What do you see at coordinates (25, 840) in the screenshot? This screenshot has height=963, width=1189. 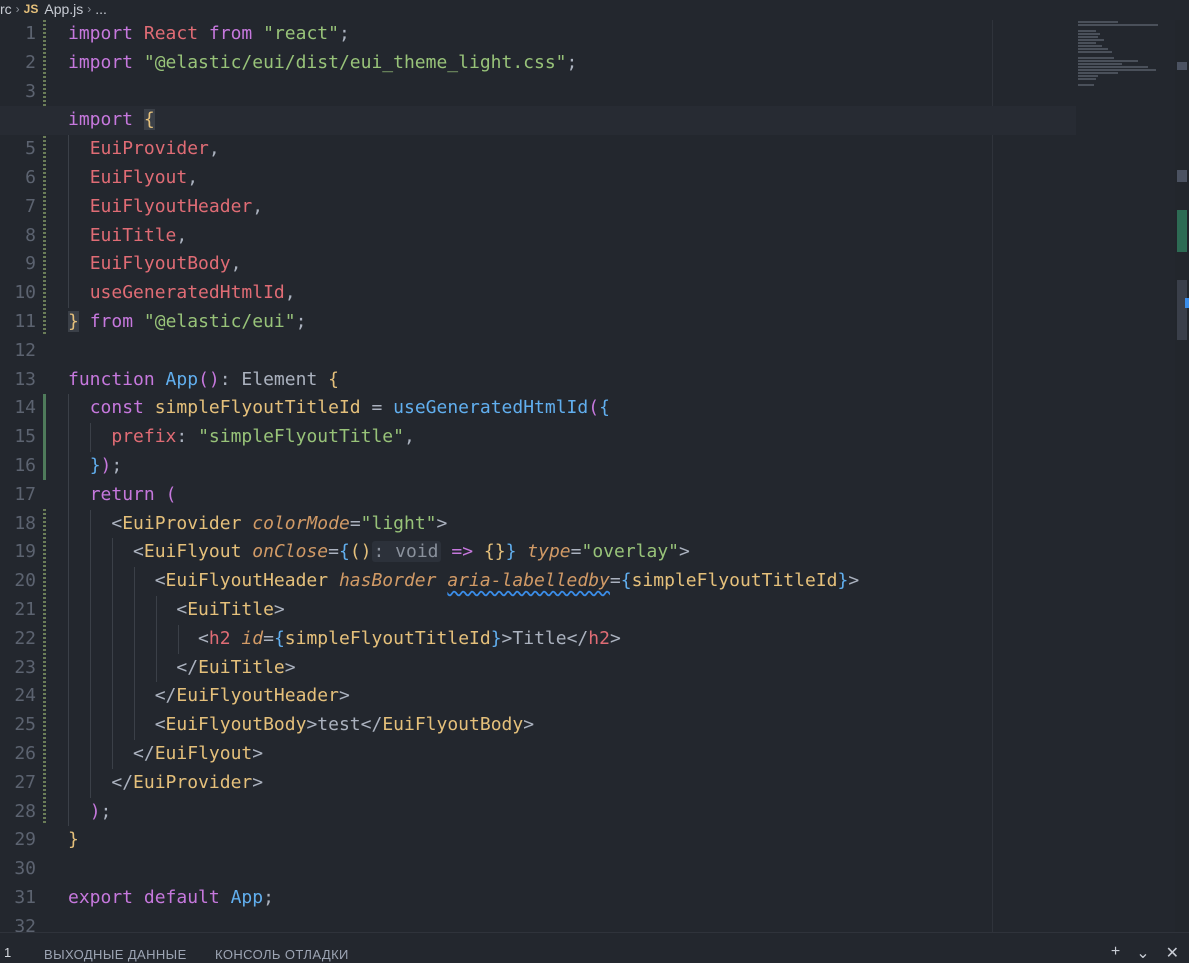 I see `line-number: 29` at bounding box center [25, 840].